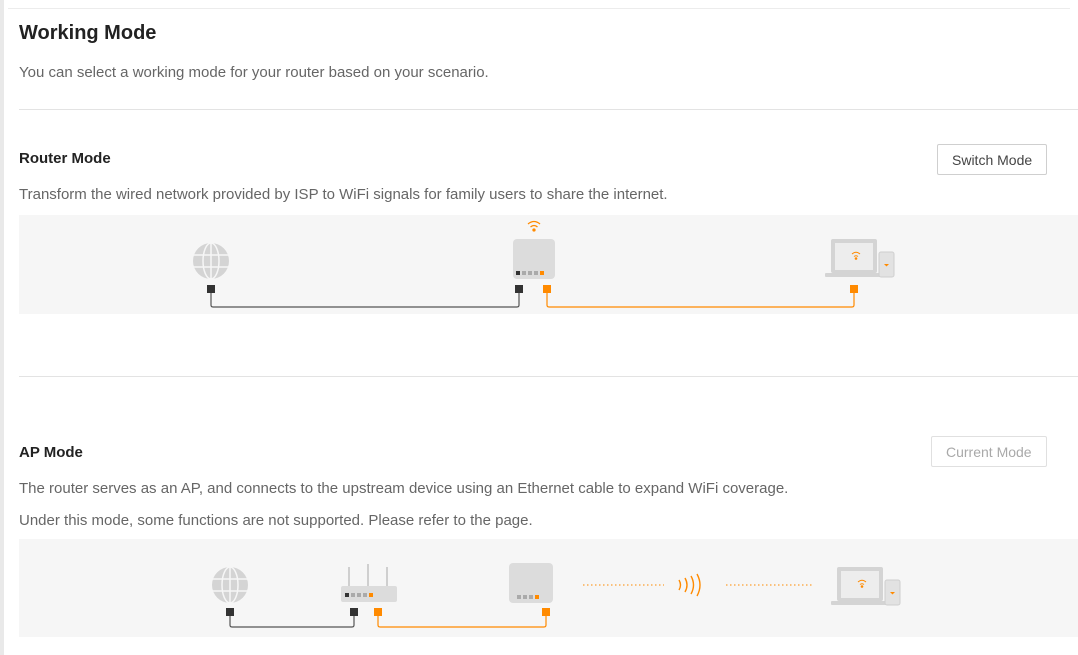  Describe the element at coordinates (689, 585) in the screenshot. I see `wireless-signal-icon` at that location.